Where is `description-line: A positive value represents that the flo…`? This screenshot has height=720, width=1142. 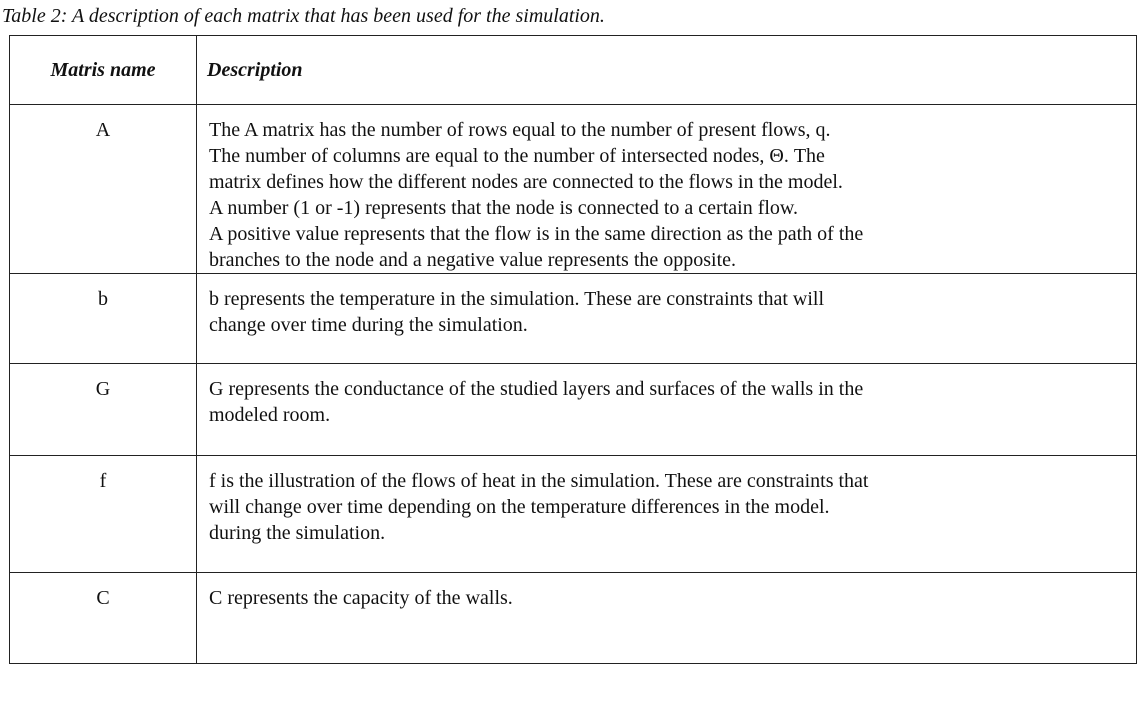 description-line: A positive value represents that the flo… is located at coordinates (536, 234).